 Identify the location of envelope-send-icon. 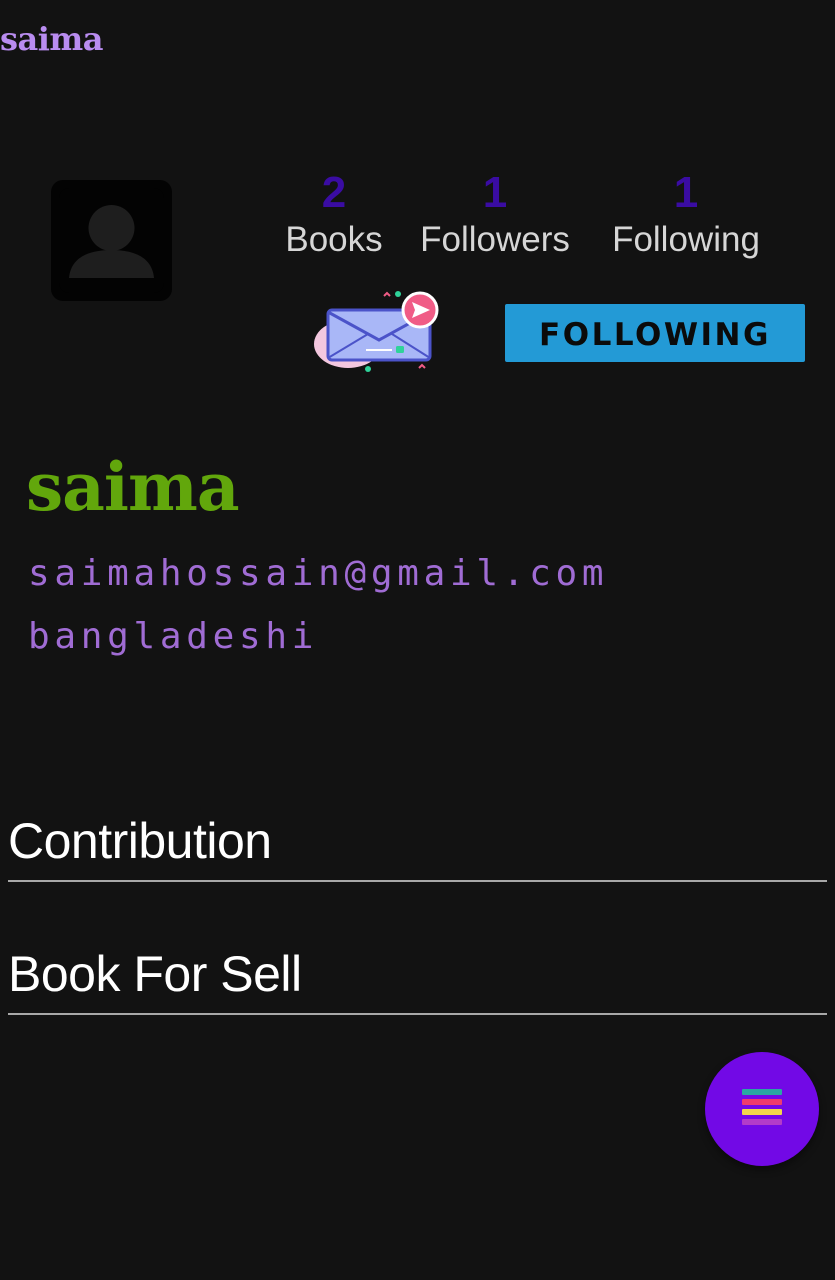
(376, 331).